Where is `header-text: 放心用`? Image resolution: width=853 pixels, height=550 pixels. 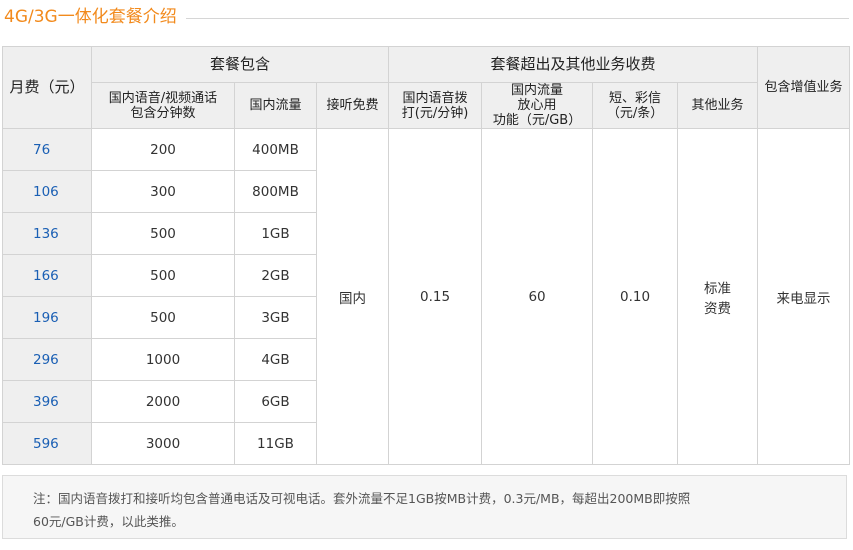 header-text: 放心用 is located at coordinates (537, 105).